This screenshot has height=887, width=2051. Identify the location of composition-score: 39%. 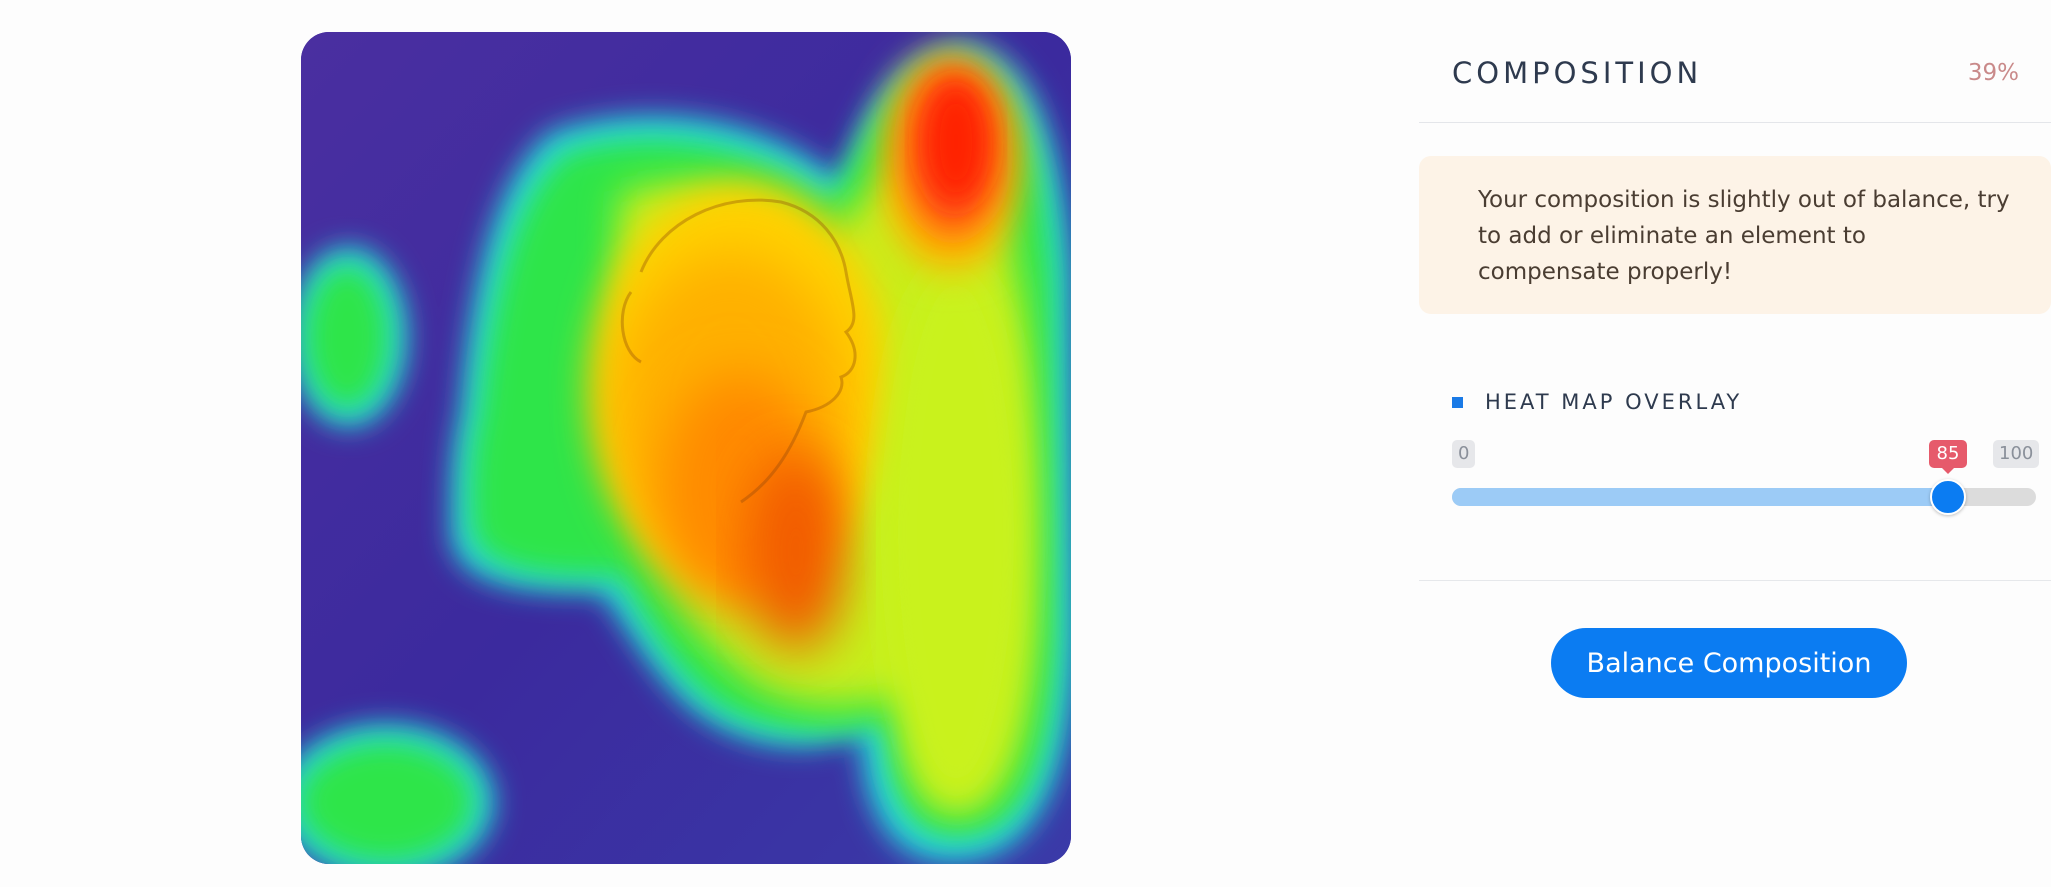
(1993, 73).